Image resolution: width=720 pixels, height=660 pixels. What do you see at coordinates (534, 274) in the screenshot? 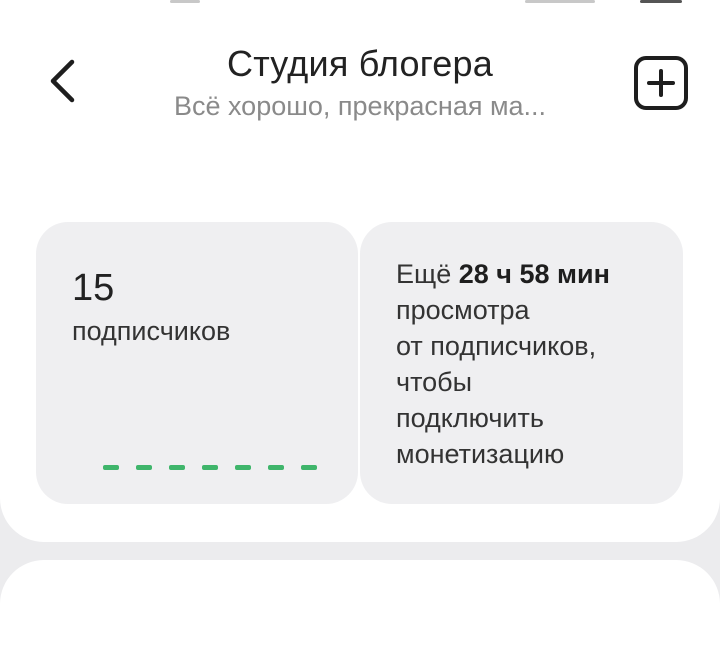
I see `monetization-time-remaining: 28 ч 58 мин` at bounding box center [534, 274].